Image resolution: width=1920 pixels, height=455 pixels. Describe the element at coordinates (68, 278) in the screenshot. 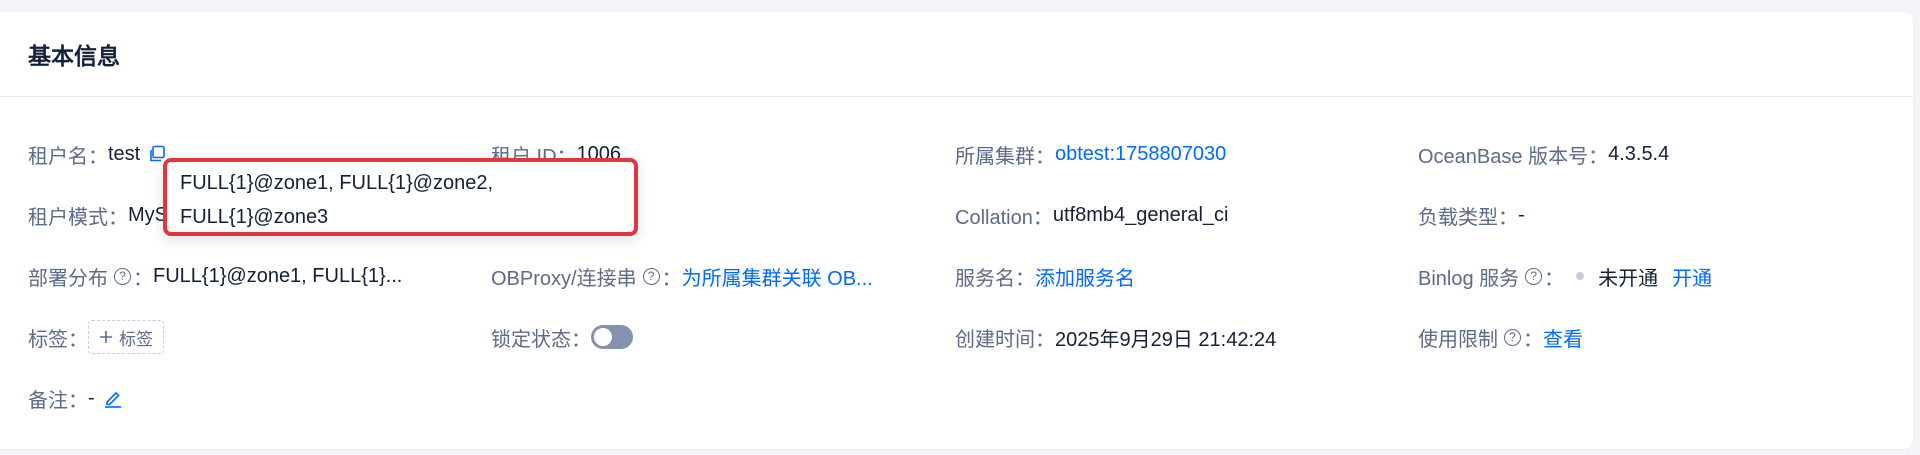

I see `deployment-label: 部署分布` at that location.